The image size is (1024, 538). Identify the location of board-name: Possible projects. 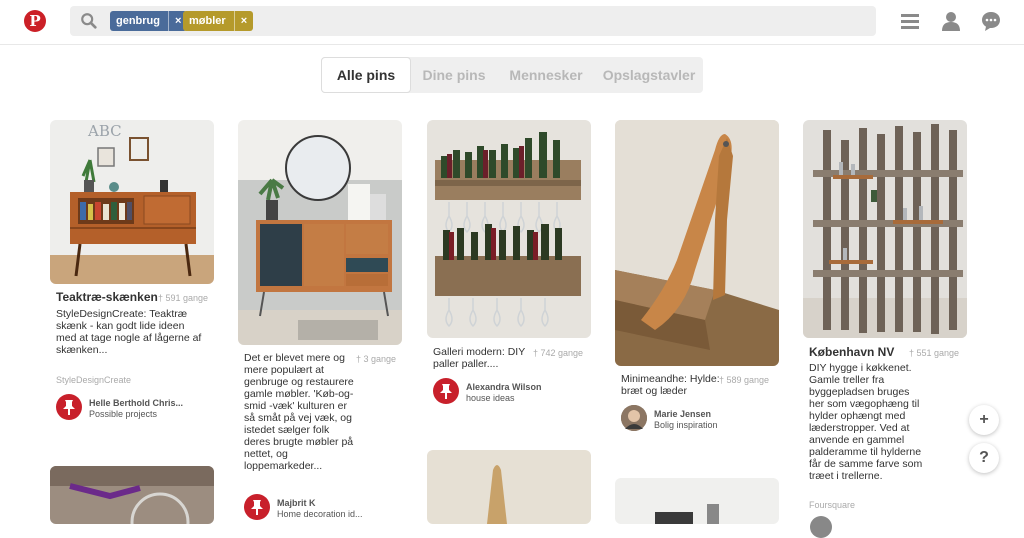
(123, 414).